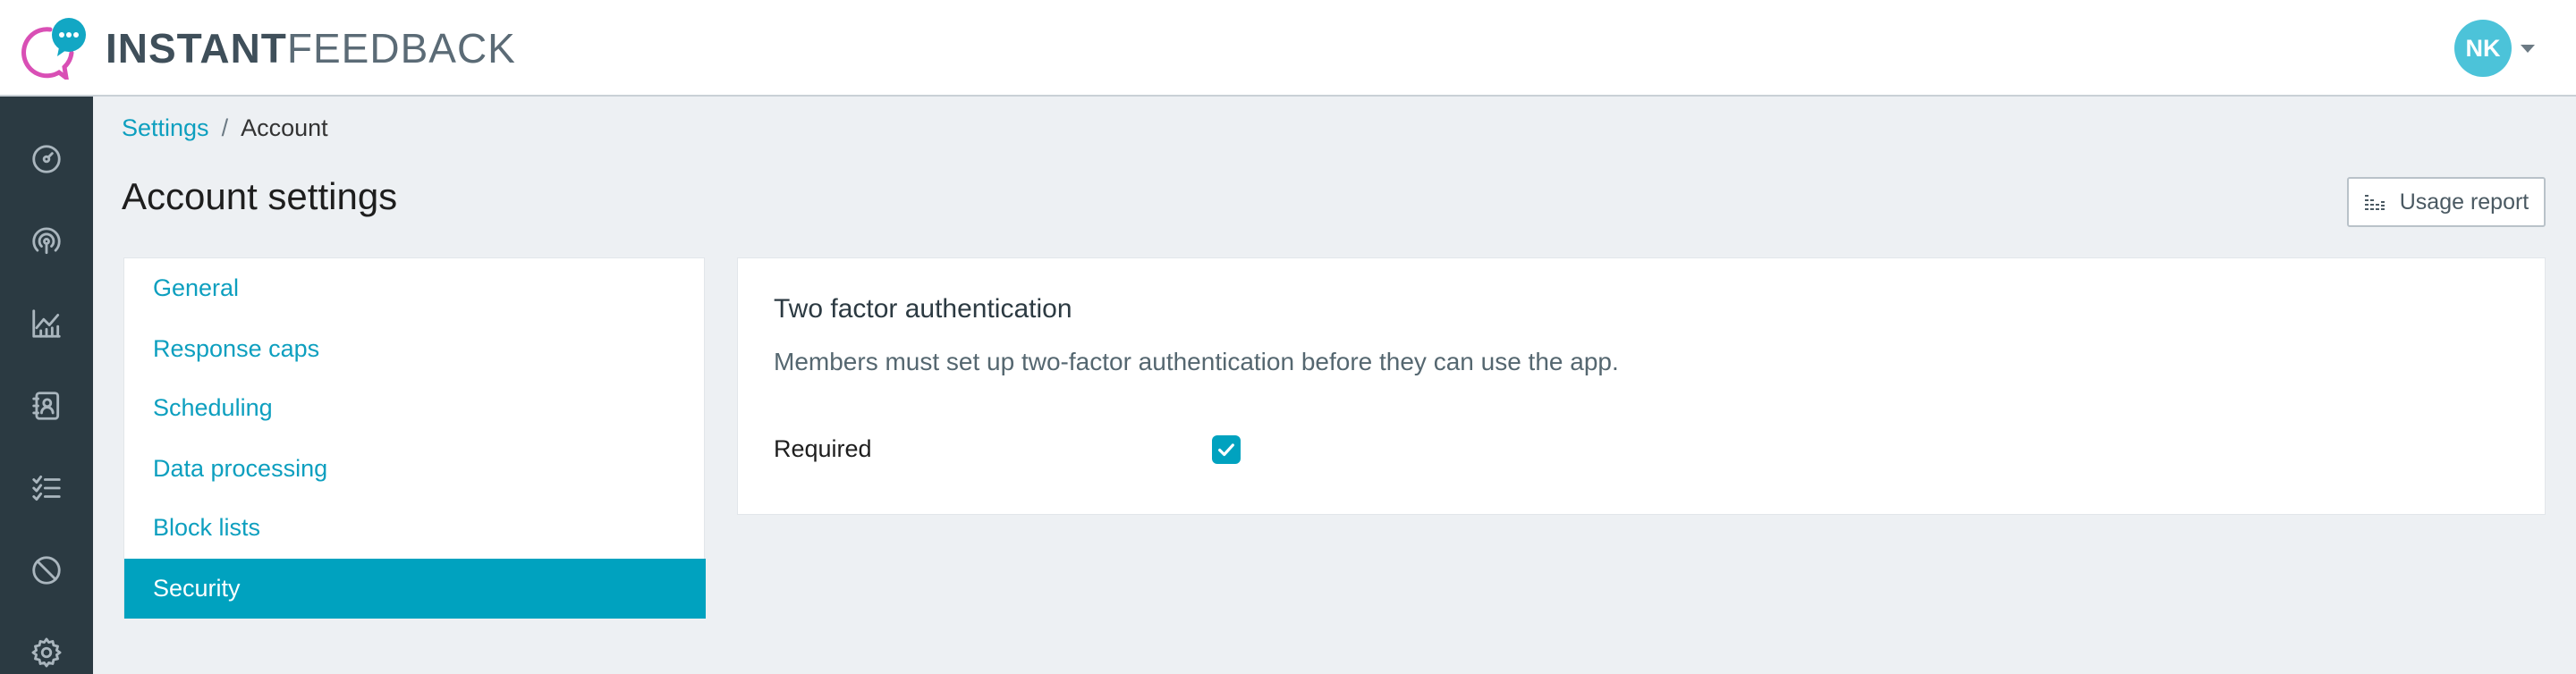 This screenshot has height=674, width=2576. Describe the element at coordinates (415, 589) in the screenshot. I see `menu-item-security: Security` at that location.